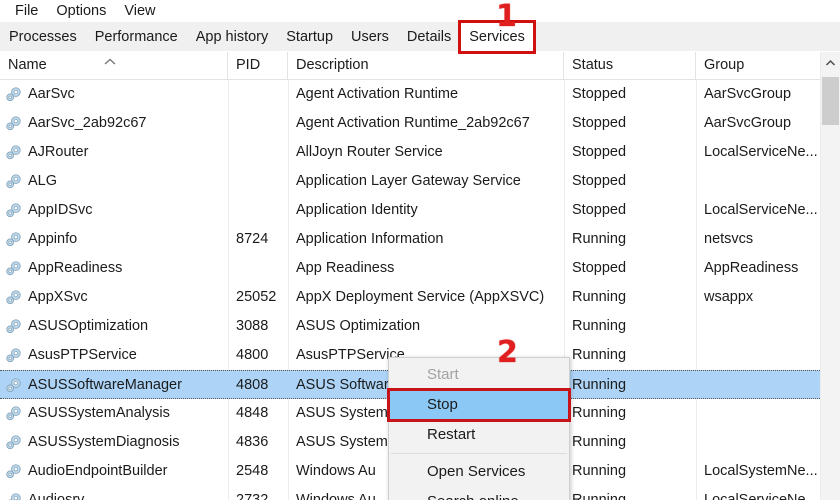 This screenshot has height=500, width=840. Describe the element at coordinates (252, 442) in the screenshot. I see `cell-pid: 4836` at that location.